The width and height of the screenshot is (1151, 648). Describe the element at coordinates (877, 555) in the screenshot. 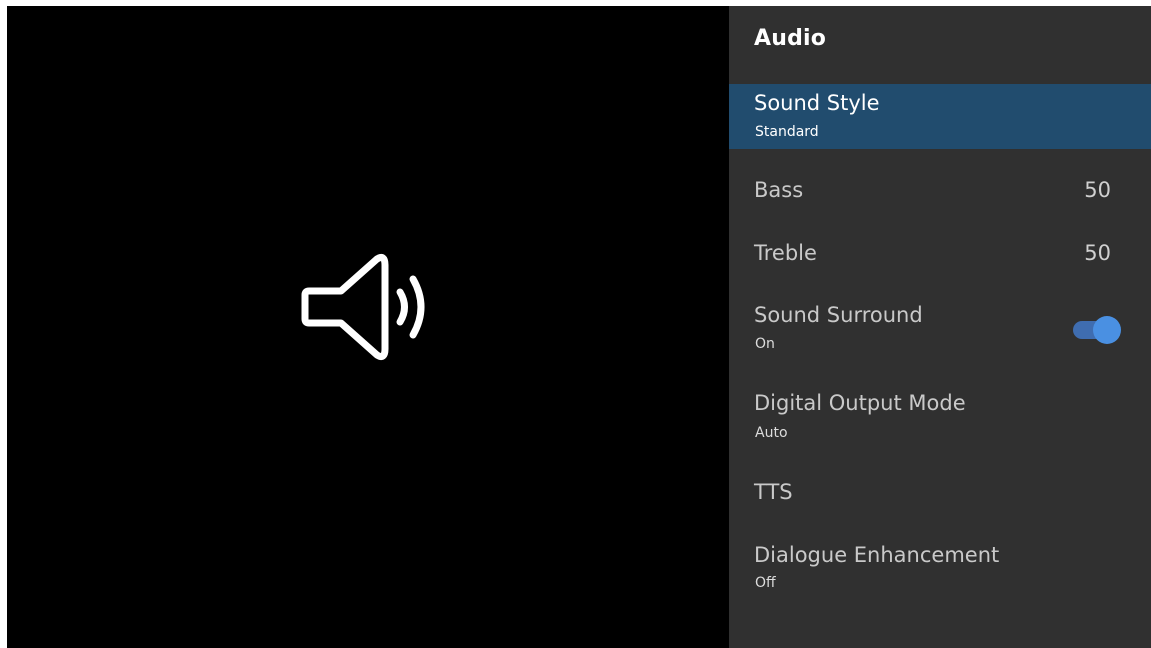

I see `menu-item-label: Dialogue Enhancement` at that location.